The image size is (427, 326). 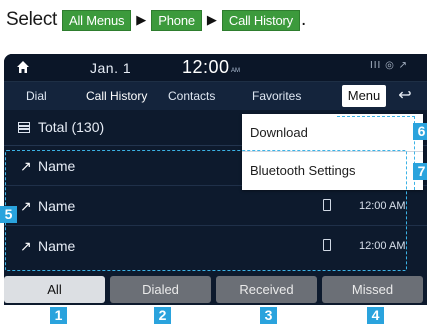 What do you see at coordinates (162, 315) in the screenshot?
I see `callout-badge: 2` at bounding box center [162, 315].